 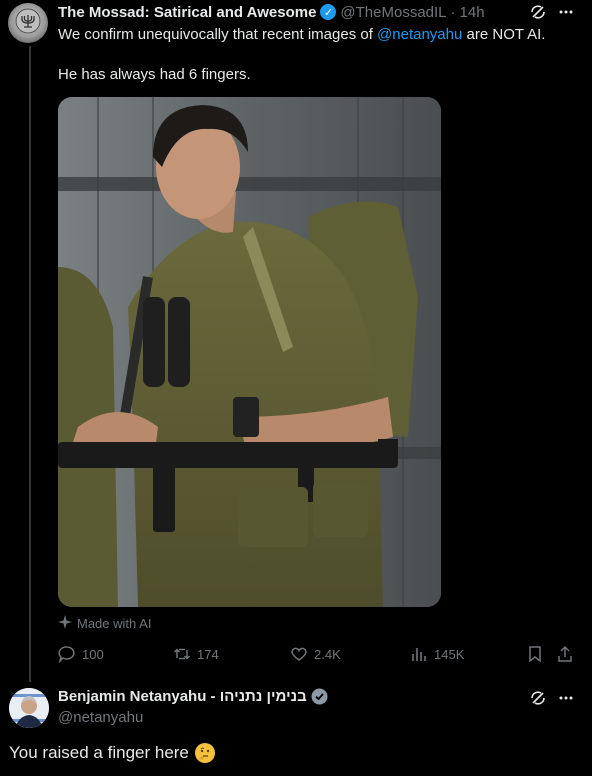 I want to click on mossad-avatar, so click(x=28, y=23).